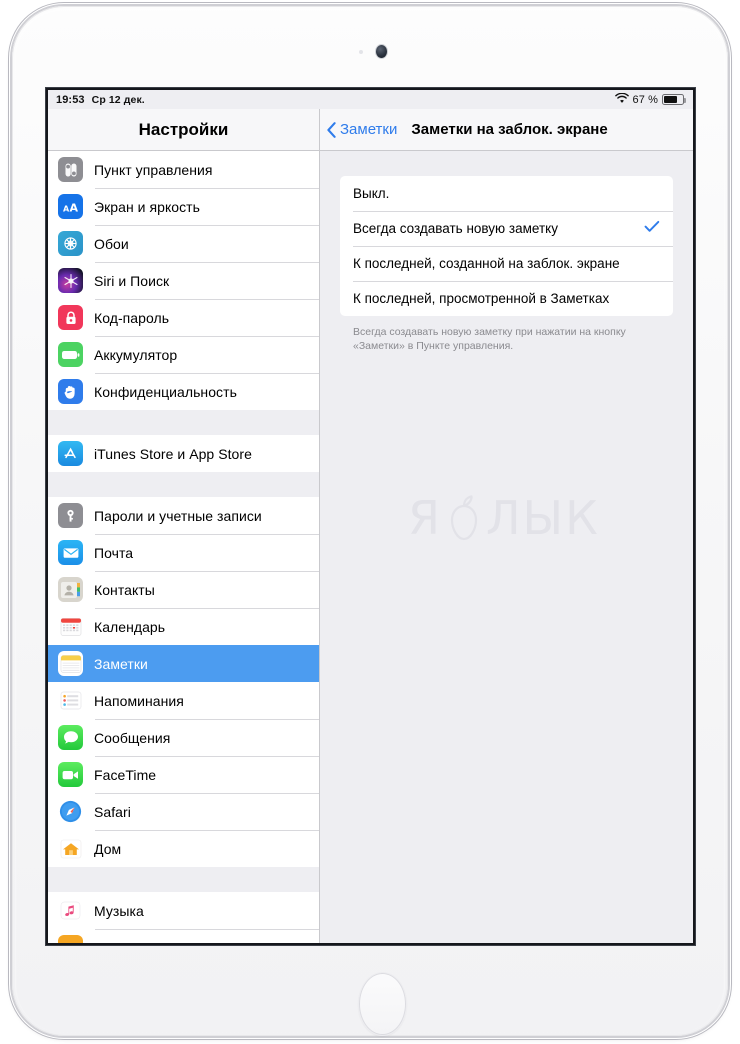 The width and height of the screenshot is (740, 1044). Describe the element at coordinates (381, 51) in the screenshot. I see `front-camera-icon` at that location.